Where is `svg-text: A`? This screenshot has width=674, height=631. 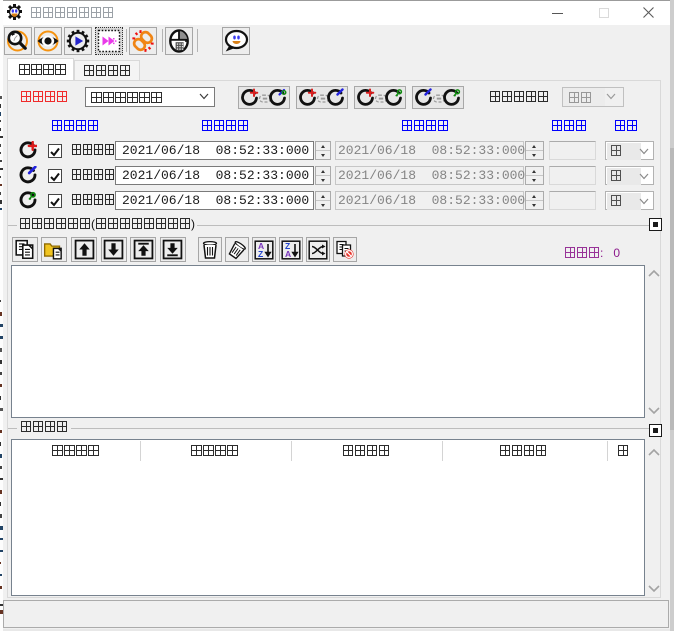
svg-text: A is located at coordinates (288, 254).